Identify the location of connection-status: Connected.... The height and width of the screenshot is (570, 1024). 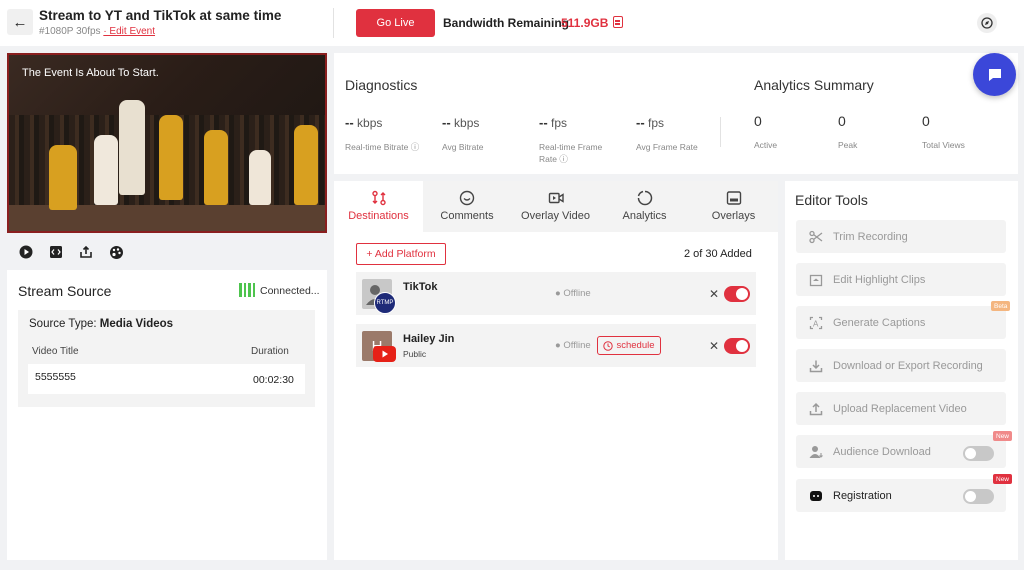
(290, 291).